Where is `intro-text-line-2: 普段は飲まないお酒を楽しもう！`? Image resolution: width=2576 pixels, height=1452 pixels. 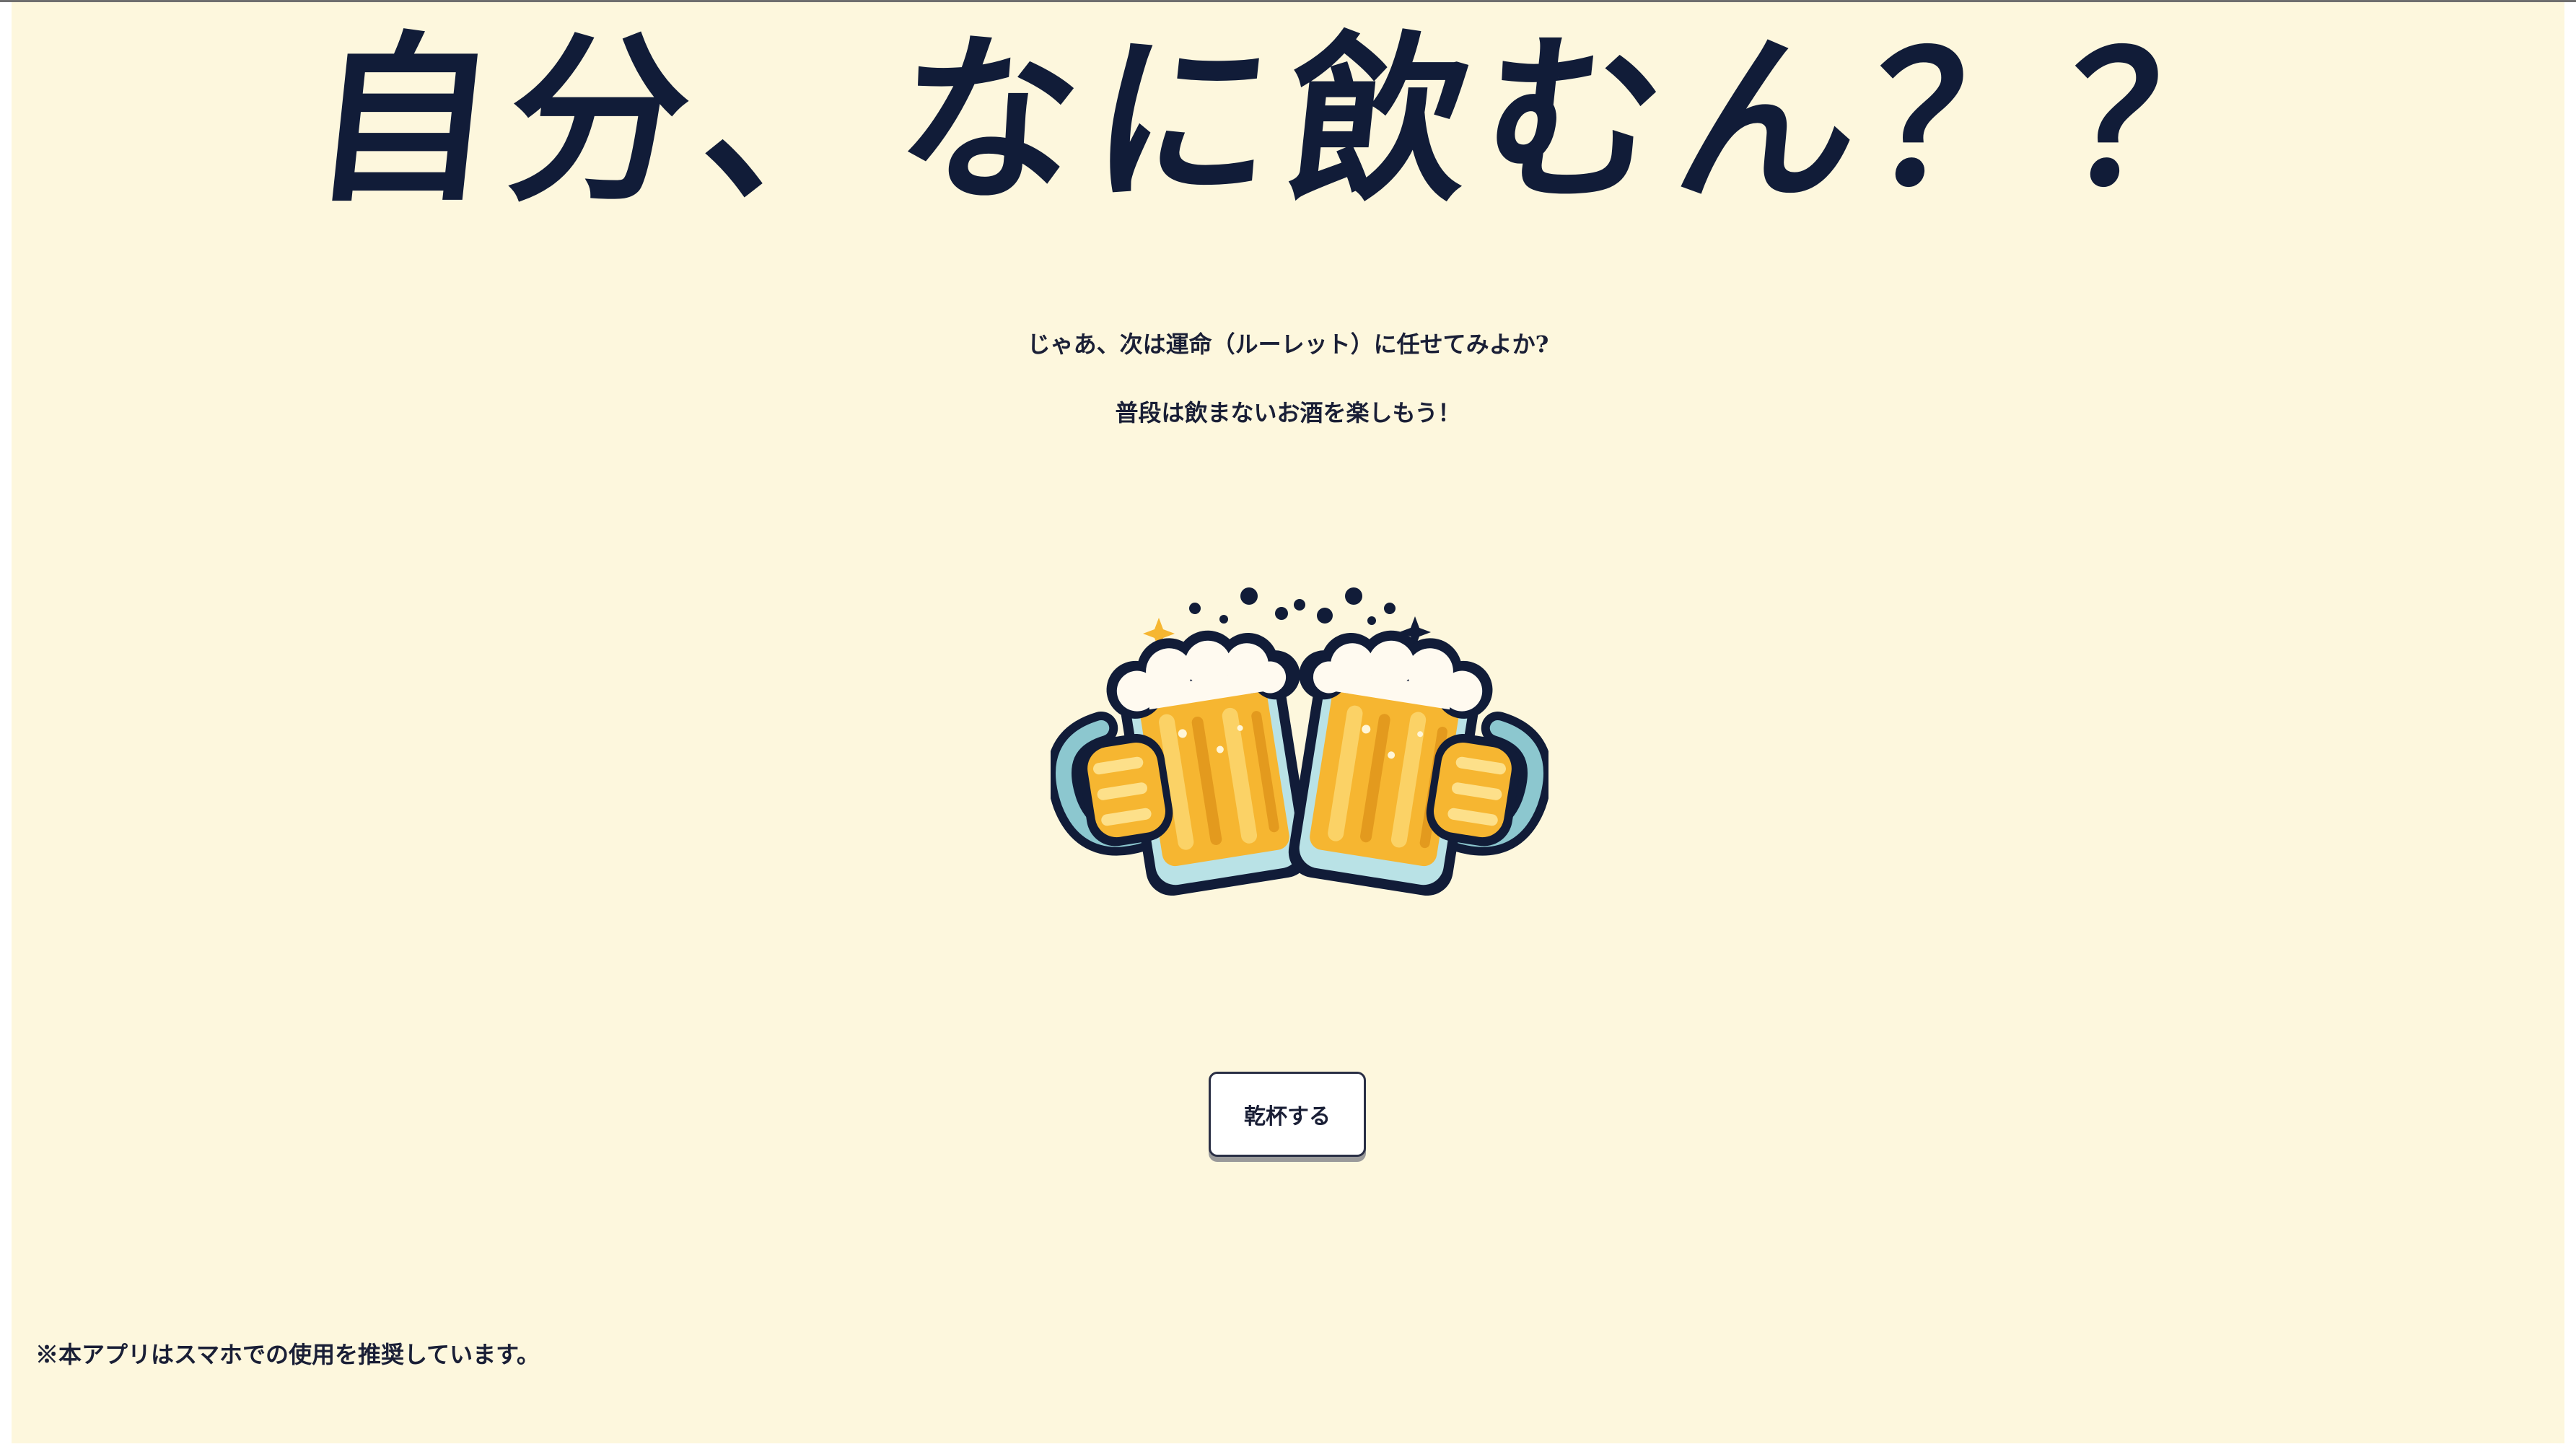
intro-text-line-2: 普段は飲まないお酒を楽しもう！ is located at coordinates (1288, 413).